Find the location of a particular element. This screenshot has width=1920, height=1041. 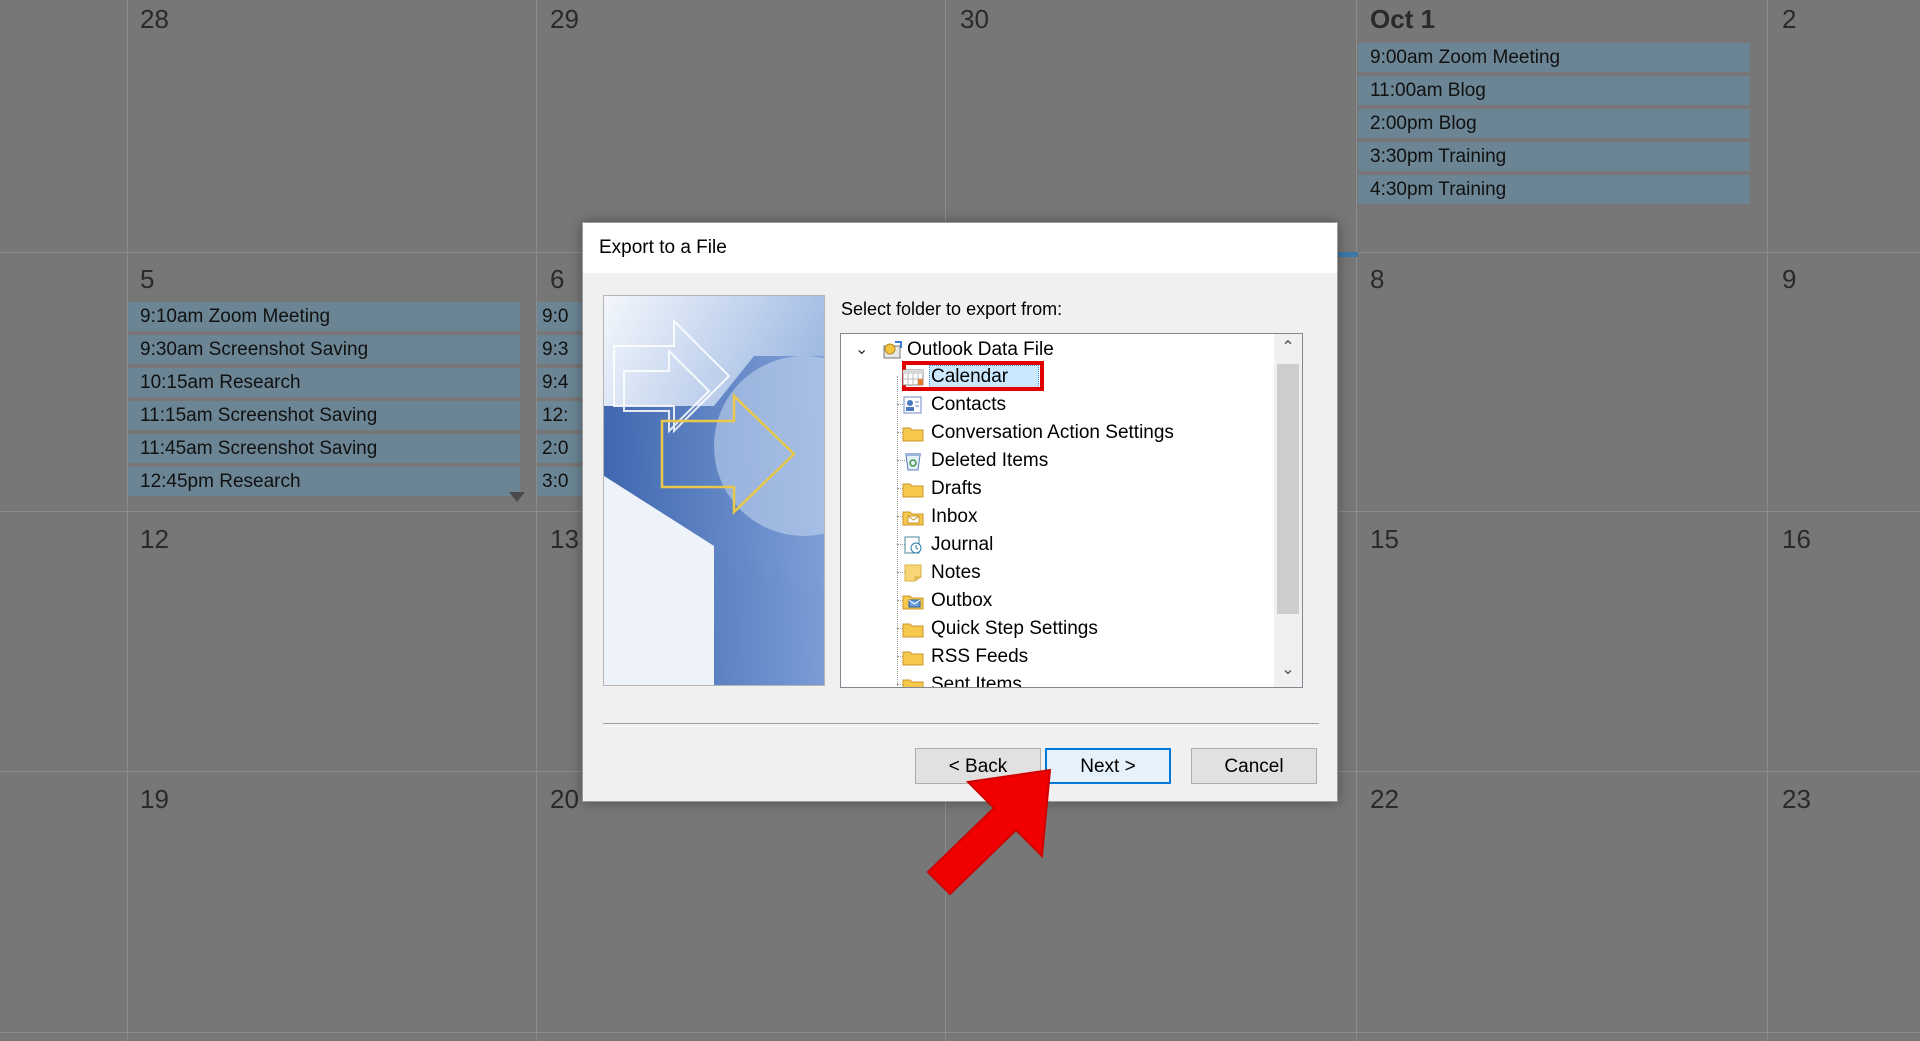

tree-item-drafts: Drafts is located at coordinates (1067, 488).